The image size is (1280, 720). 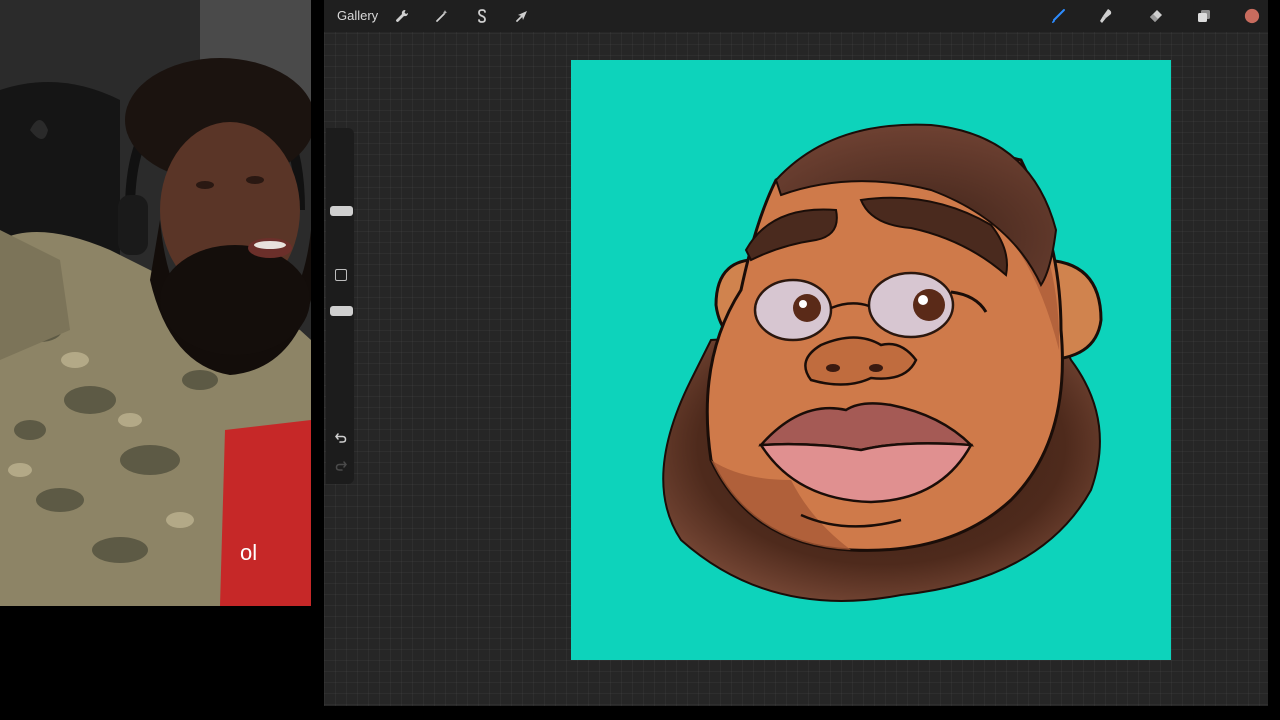 What do you see at coordinates (341, 437) in the screenshot?
I see `undo-icon` at bounding box center [341, 437].